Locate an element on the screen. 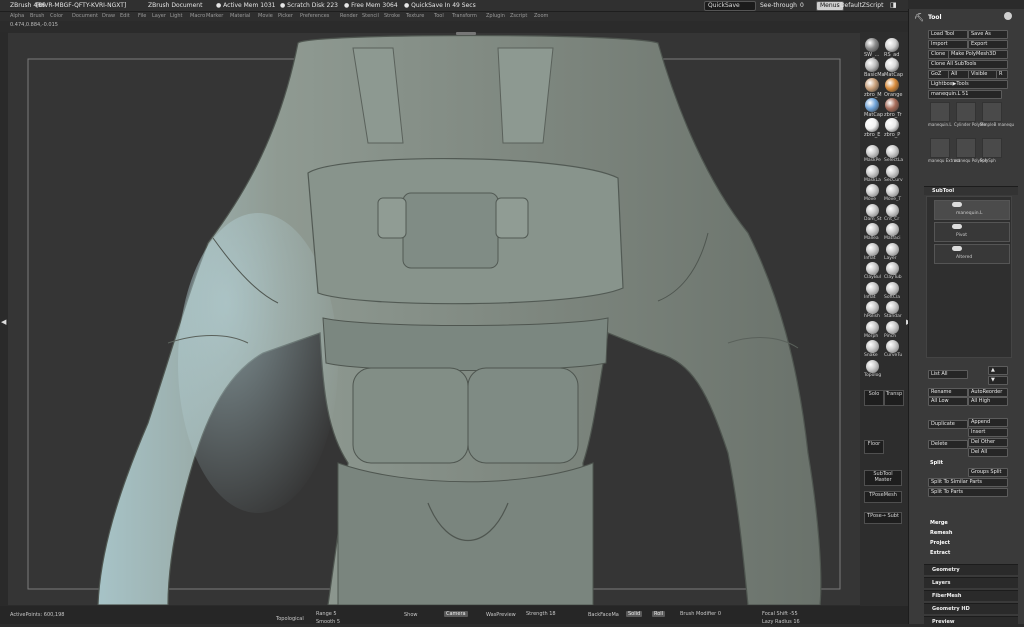 The width and height of the screenshot is (1024, 627). move-down-arrow-icon: ▼ is located at coordinates (998, 380).